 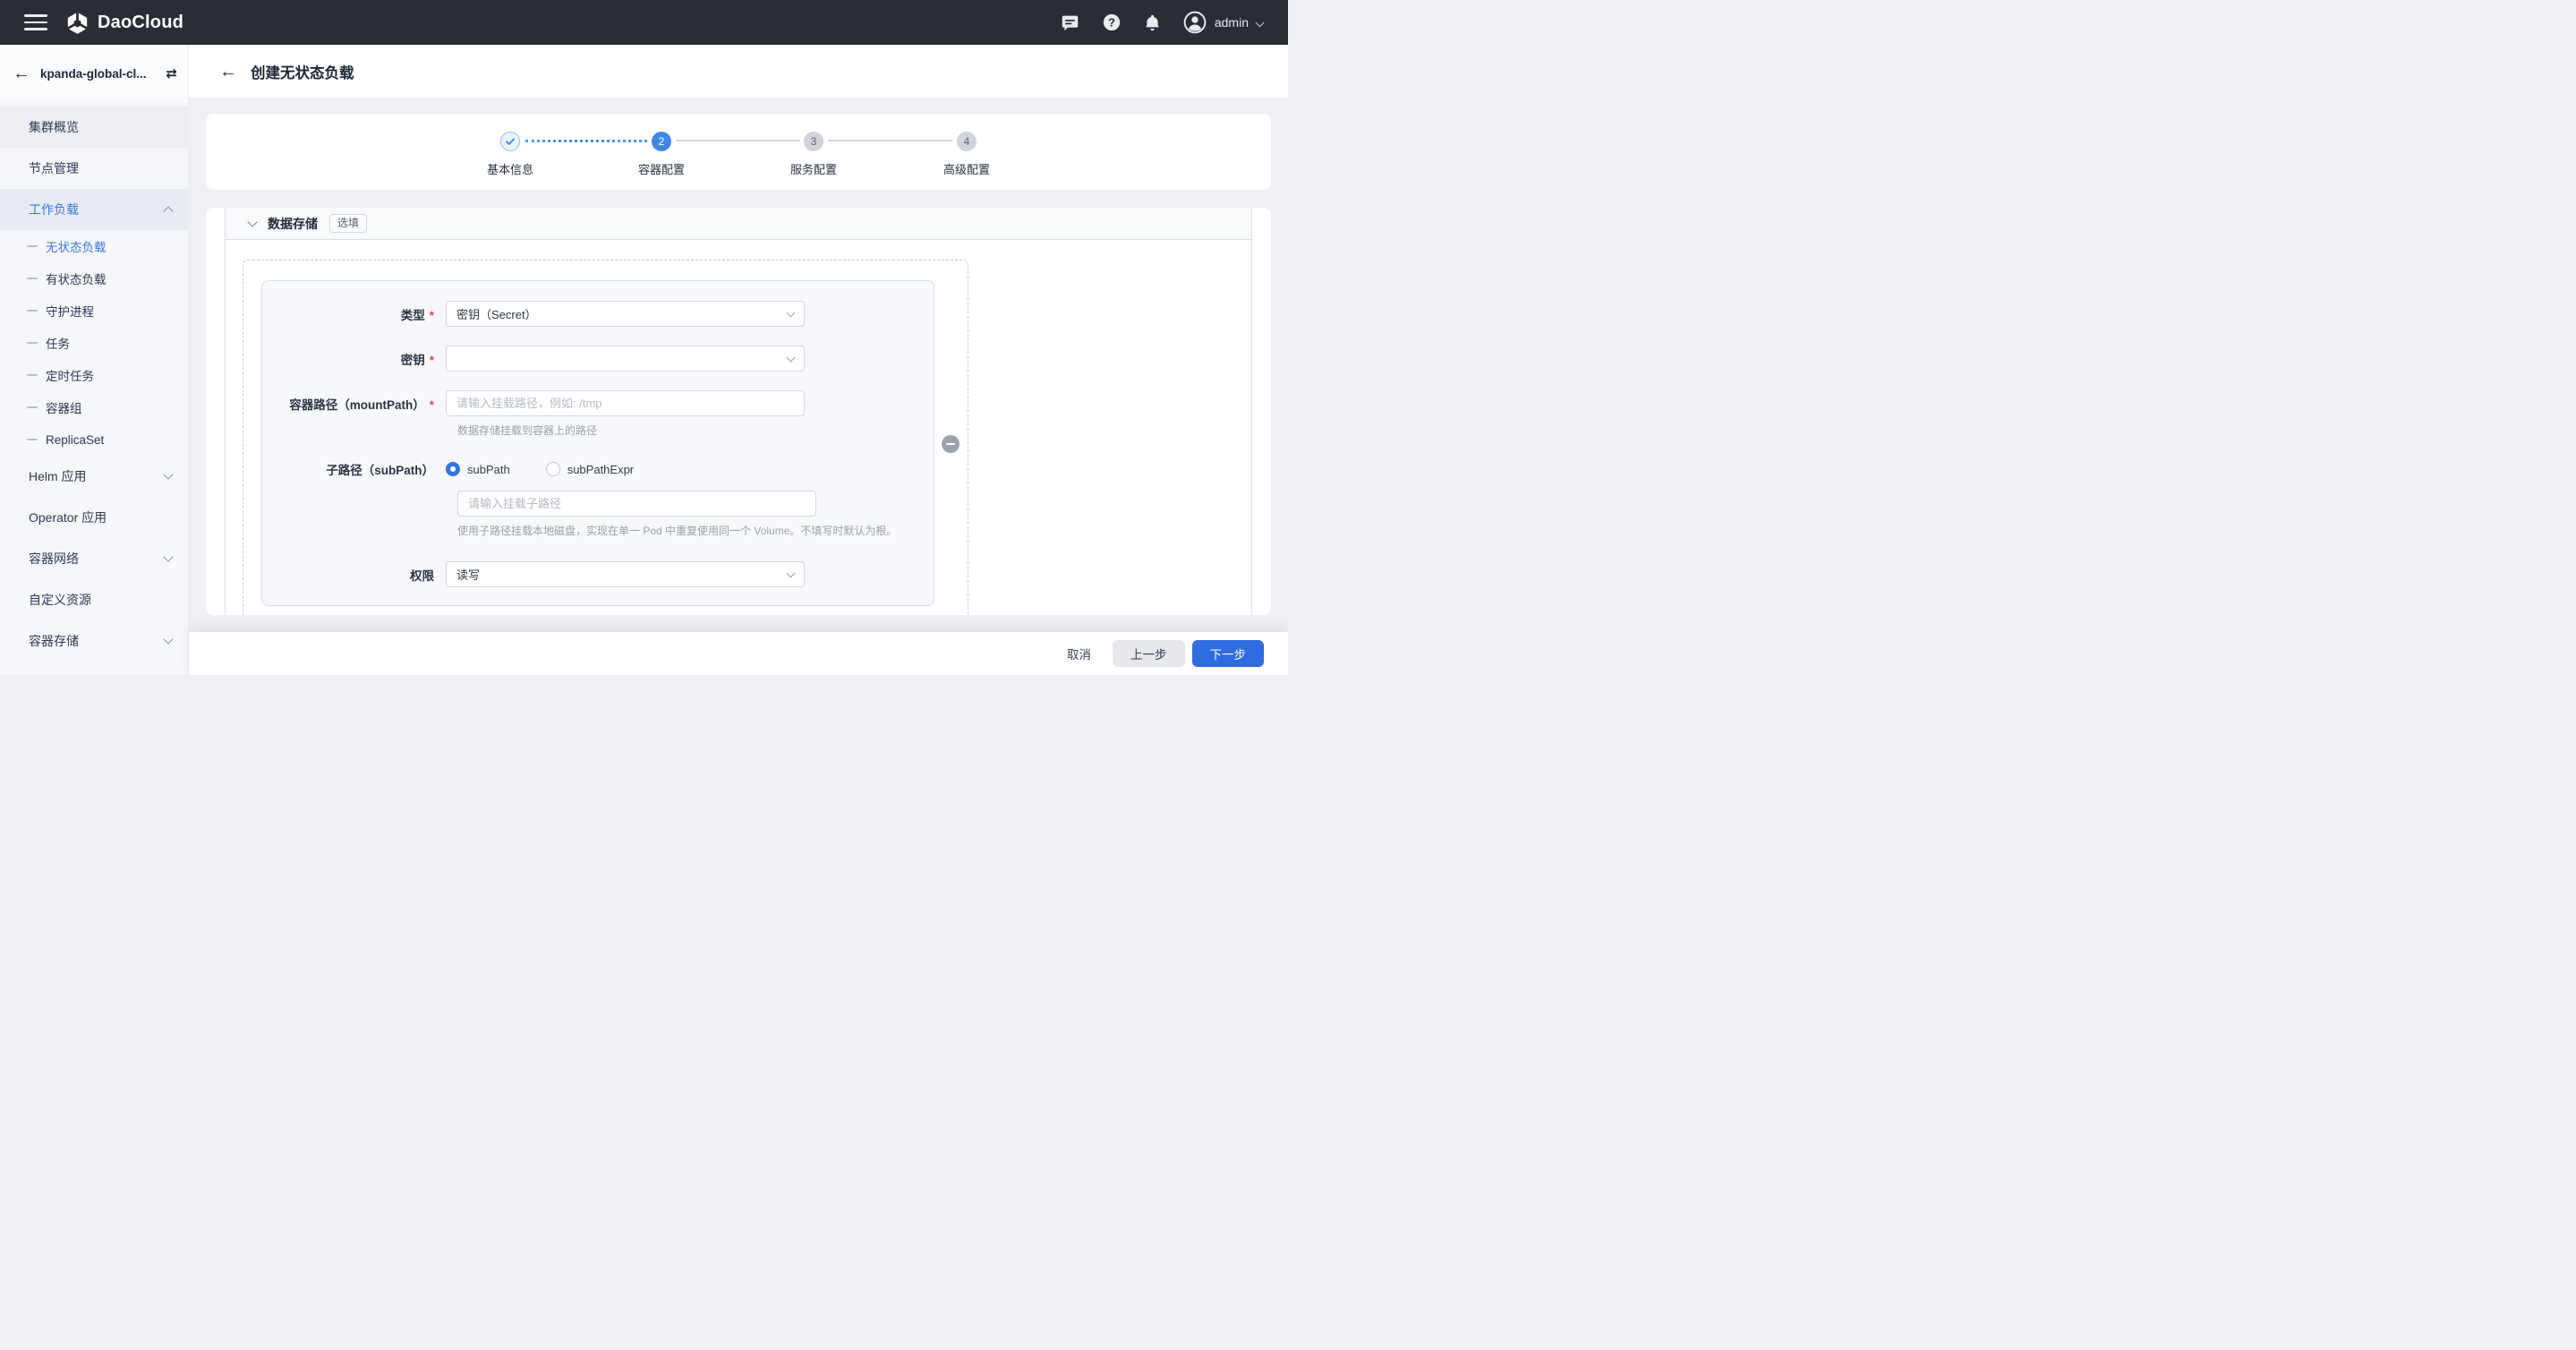 What do you see at coordinates (21, 73) in the screenshot?
I see `cluster-back-icon: ←` at bounding box center [21, 73].